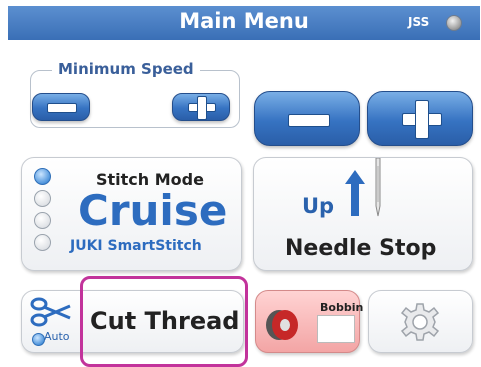  What do you see at coordinates (50, 312) in the screenshot?
I see `scissors-icon` at bounding box center [50, 312].